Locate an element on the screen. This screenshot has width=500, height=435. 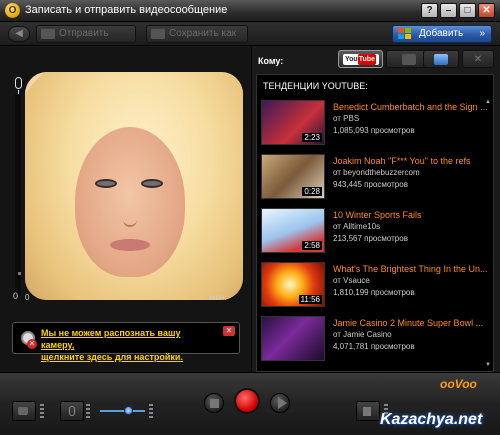
remove-service-button: ✕ is located at coordinates (478, 59).